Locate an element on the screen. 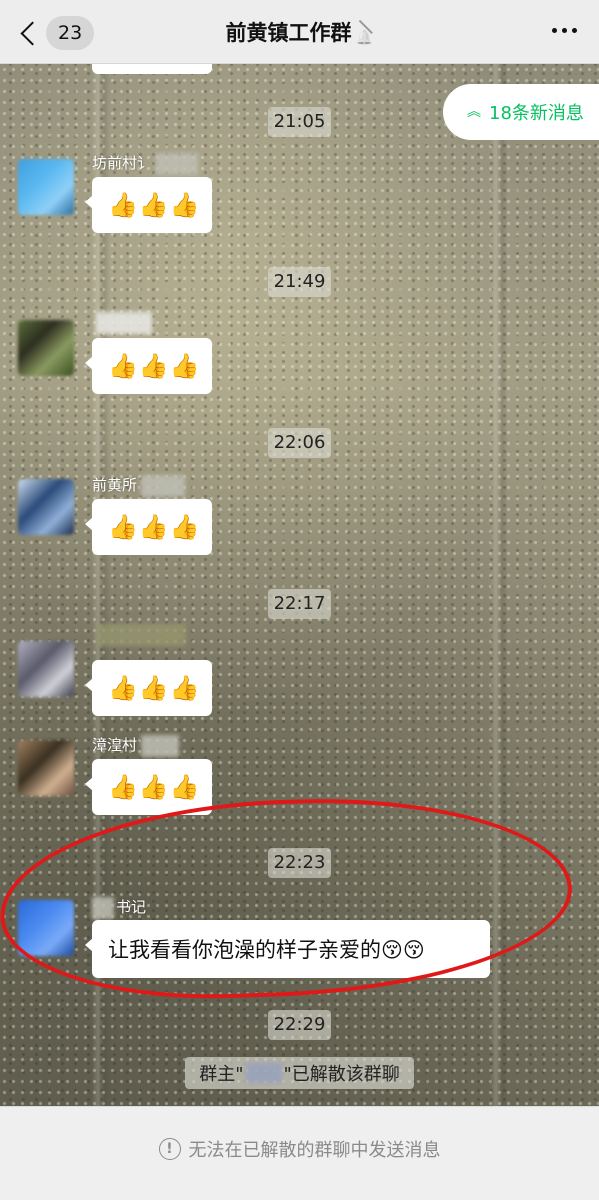  timestamp: 22:23 is located at coordinates (299, 863).